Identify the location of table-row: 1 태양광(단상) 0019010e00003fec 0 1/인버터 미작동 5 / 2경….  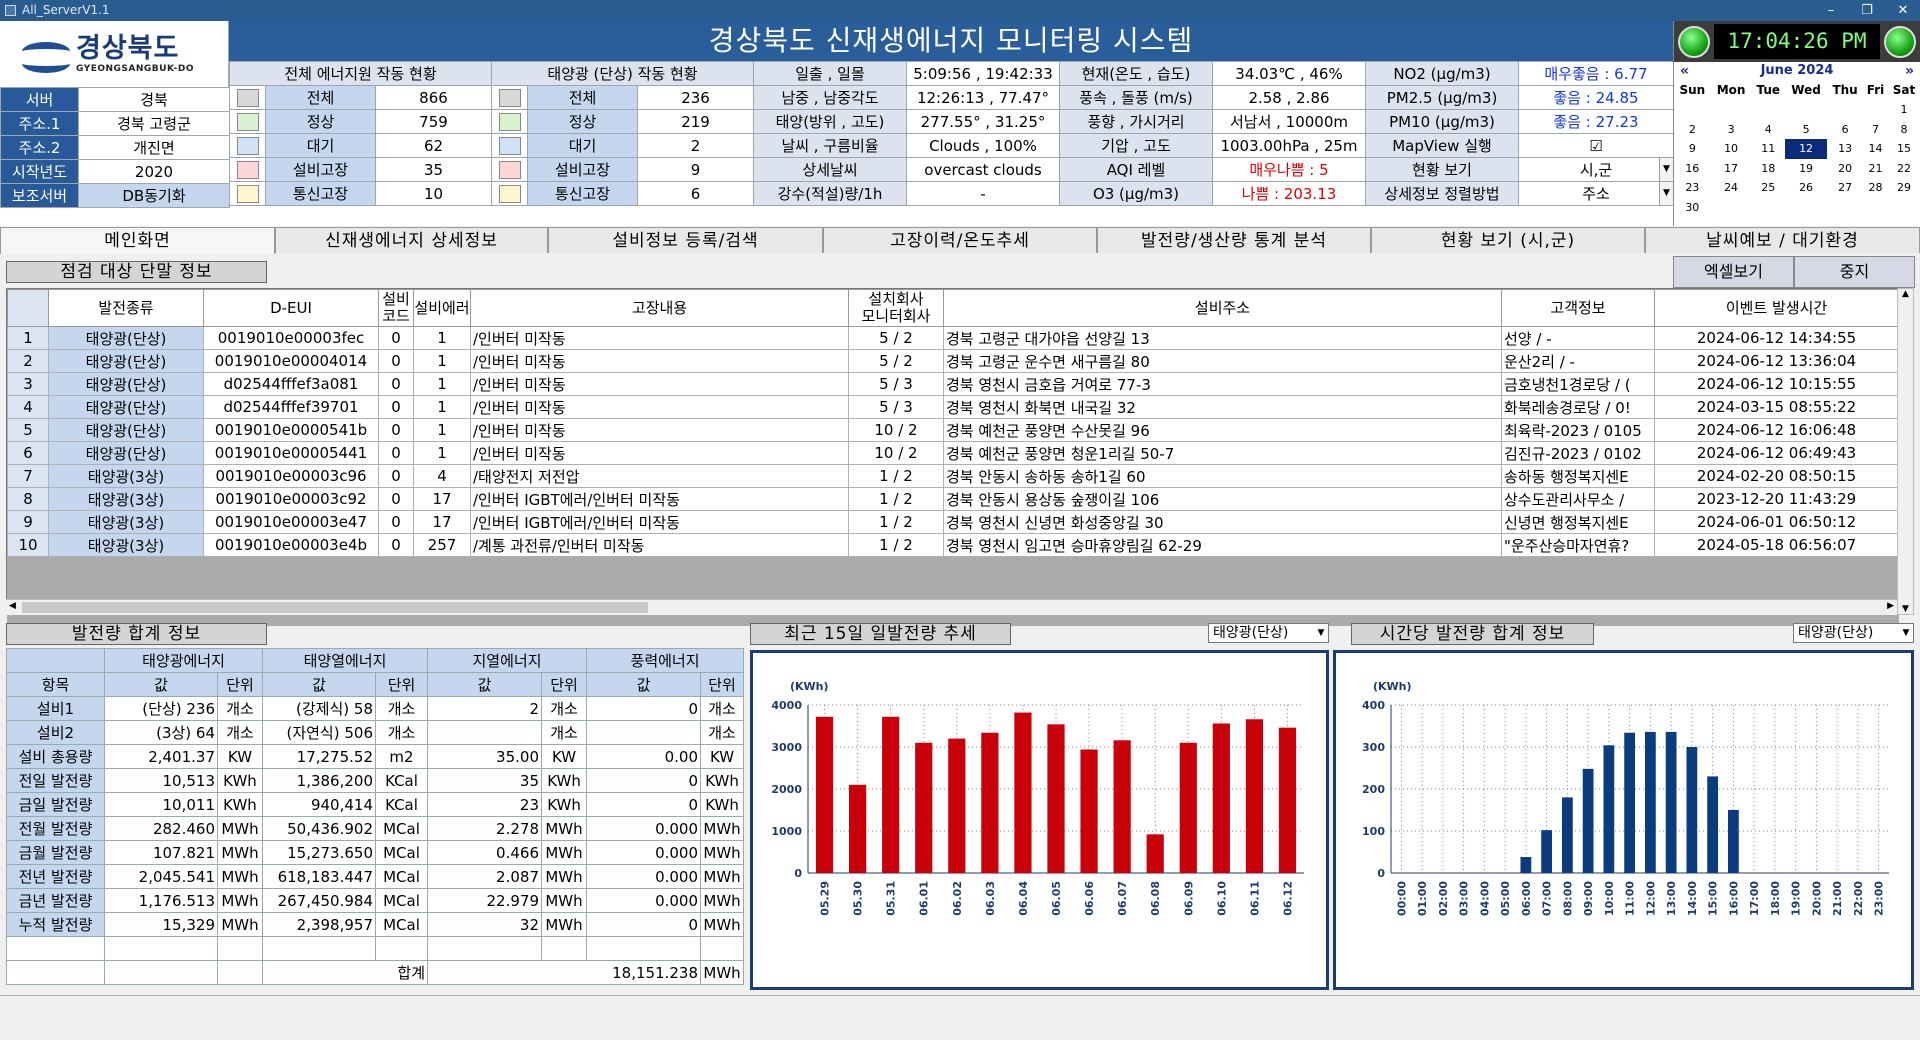
(953, 338).